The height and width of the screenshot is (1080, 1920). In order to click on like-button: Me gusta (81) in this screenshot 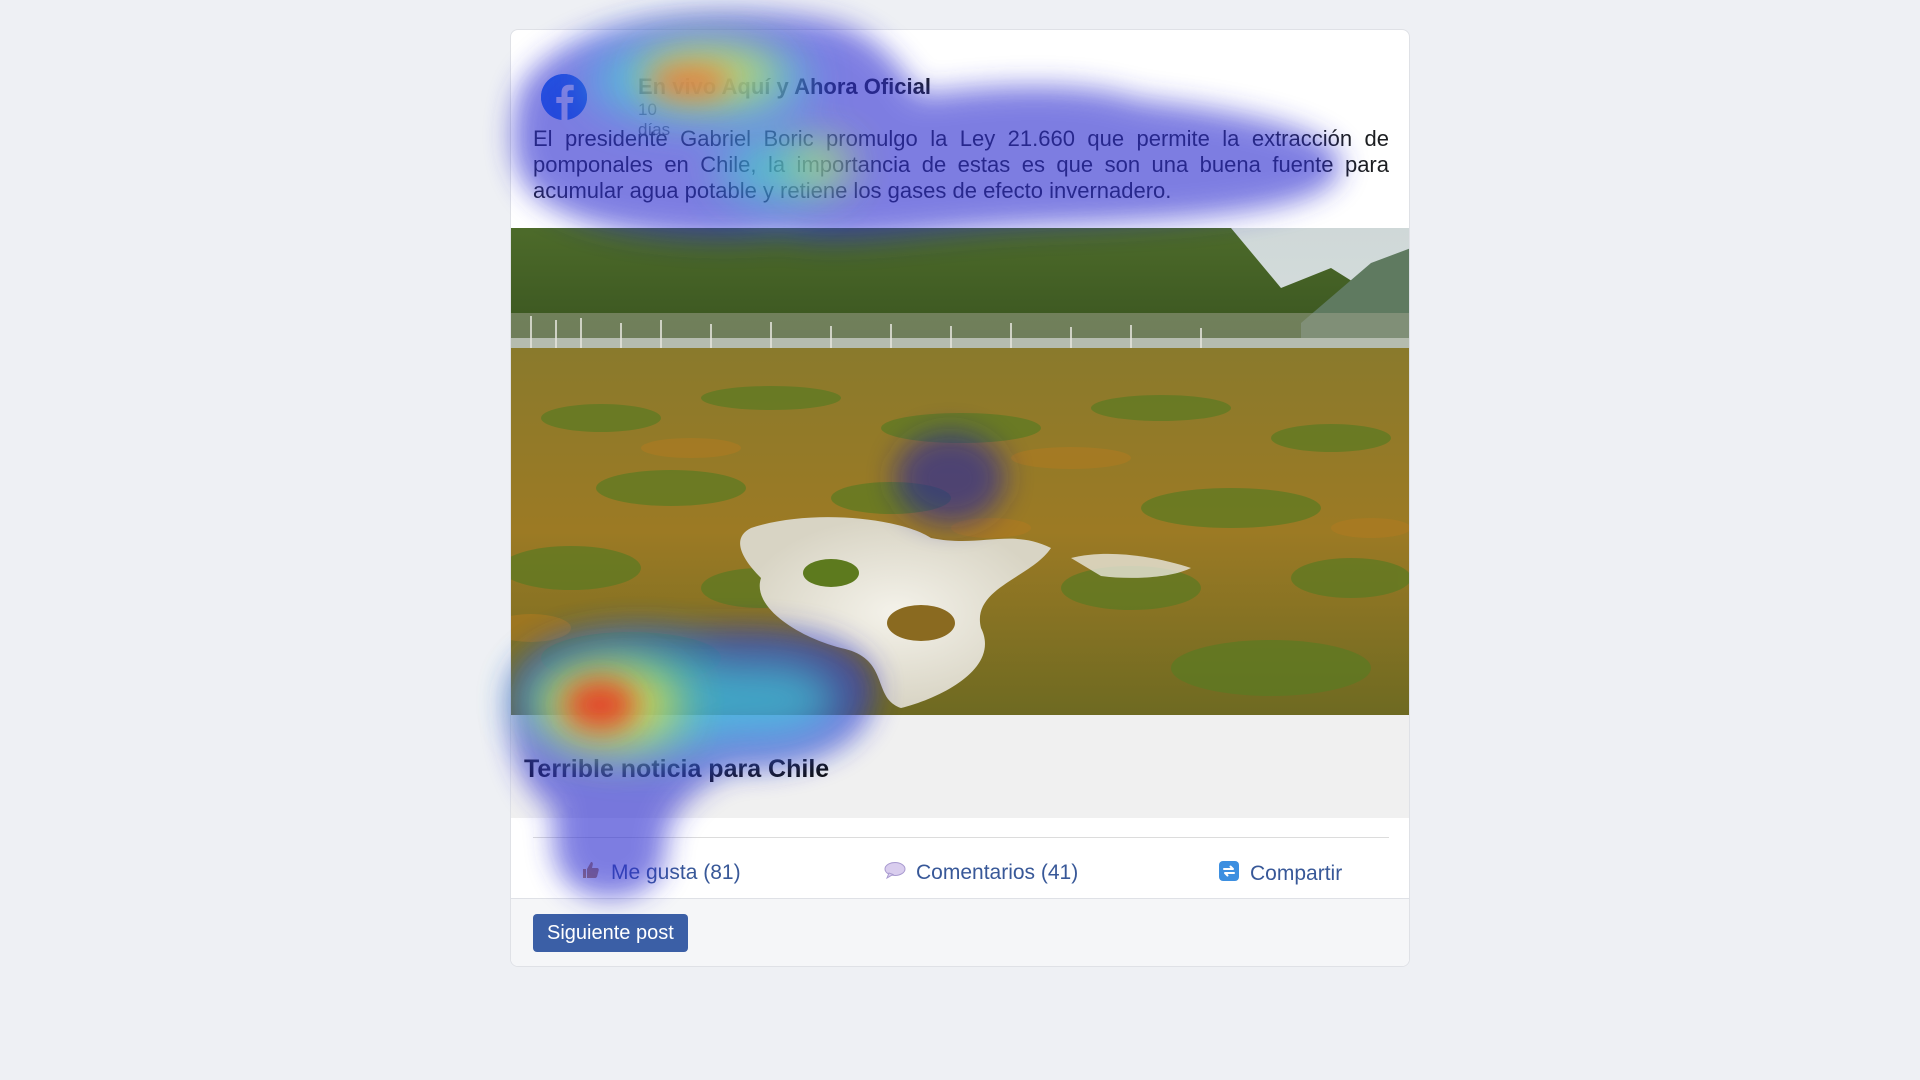, I will do `click(661, 873)`.